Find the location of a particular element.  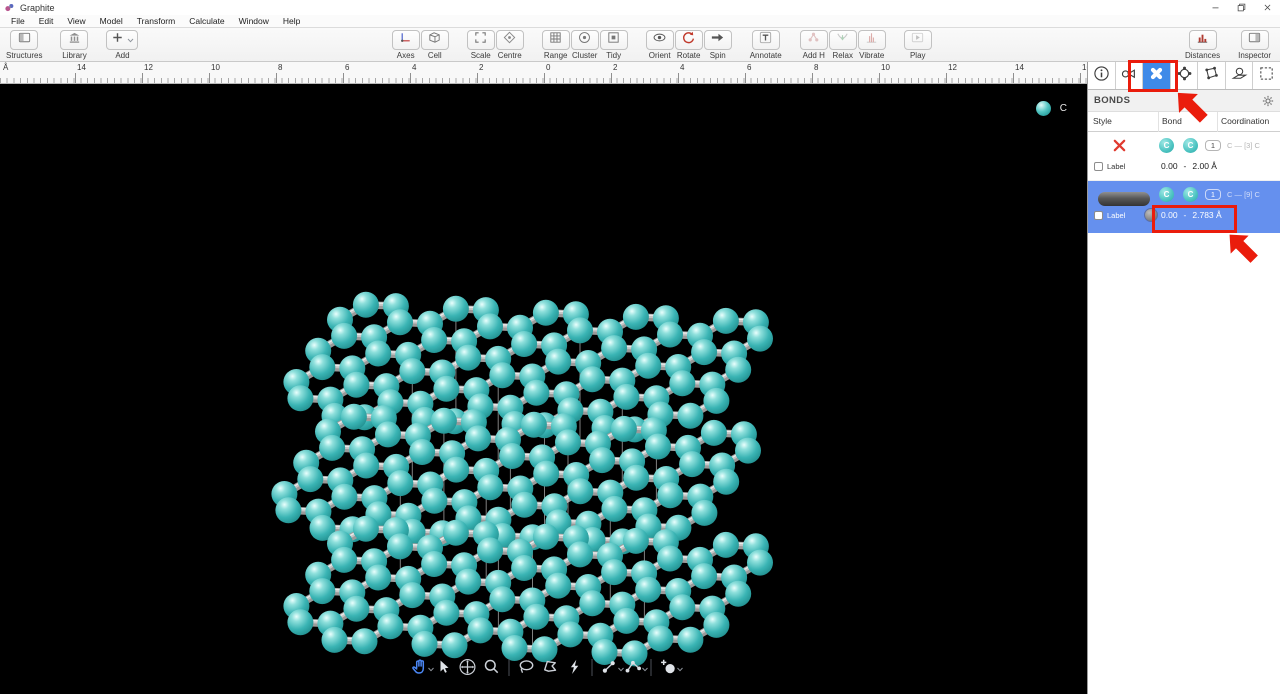

toolbar-button-label: Play is located at coordinates (917, 55).